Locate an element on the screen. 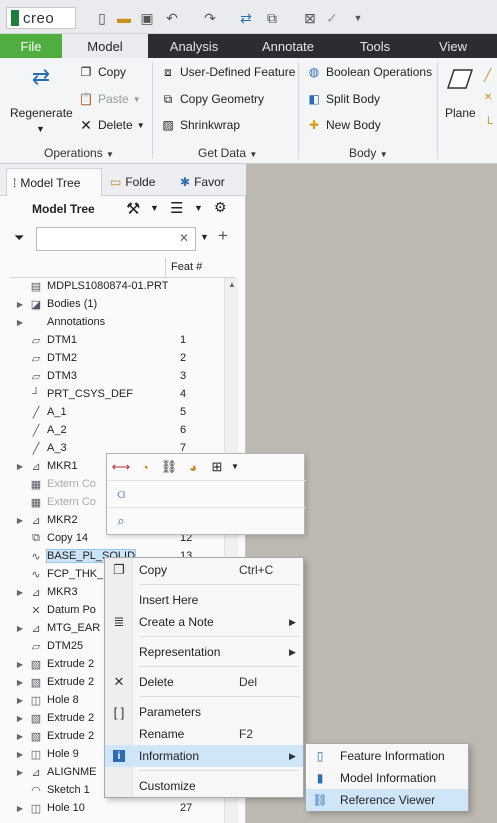  menu-item-customize: Customize is located at coordinates (204, 786).